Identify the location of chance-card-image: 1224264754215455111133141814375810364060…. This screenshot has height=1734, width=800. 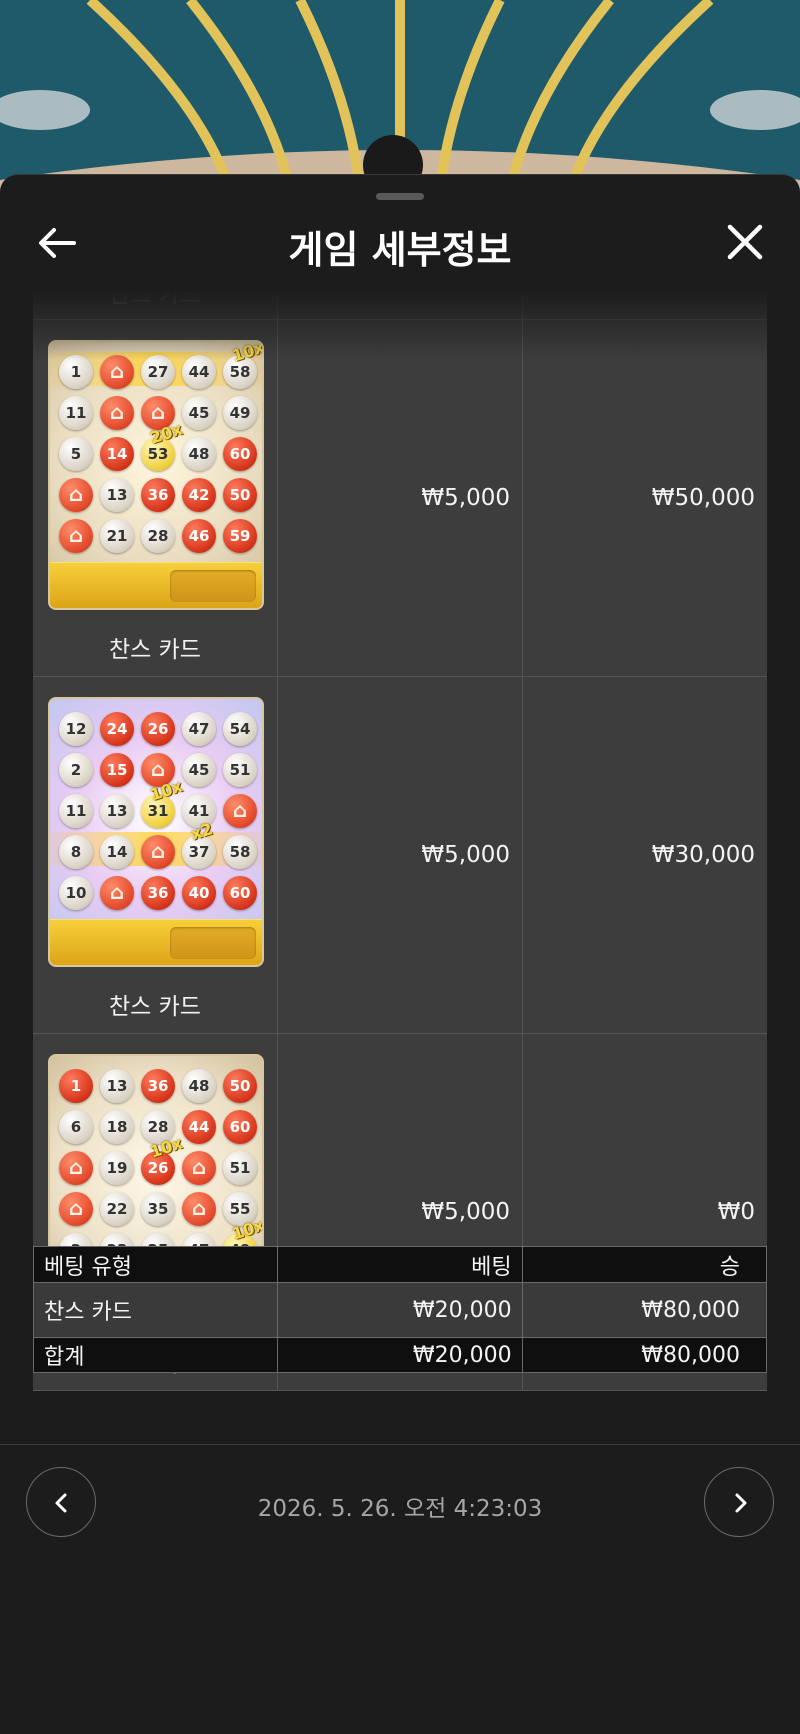
(156, 832).